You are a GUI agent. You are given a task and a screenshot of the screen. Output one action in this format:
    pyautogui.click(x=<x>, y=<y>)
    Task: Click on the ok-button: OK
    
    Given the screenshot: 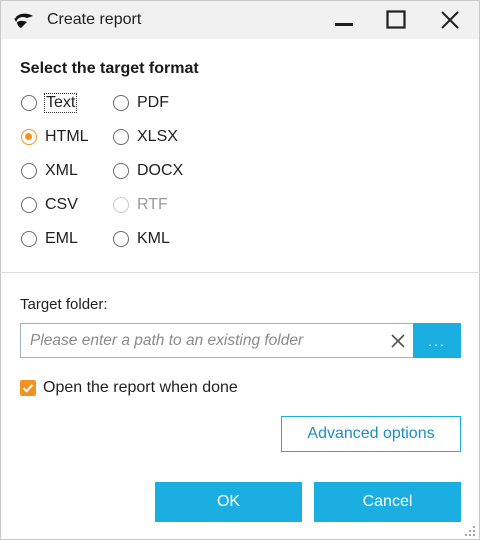 What is the action you would take?
    pyautogui.click(x=228, y=502)
    